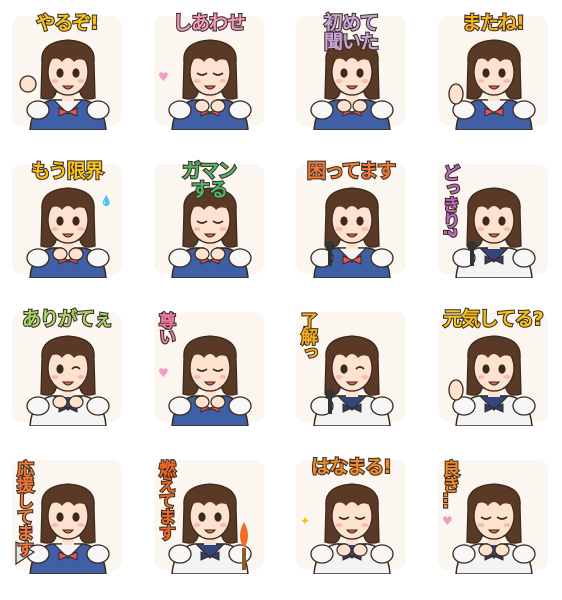  I want to click on sticker-caption: 燃えてます, so click(165, 500).